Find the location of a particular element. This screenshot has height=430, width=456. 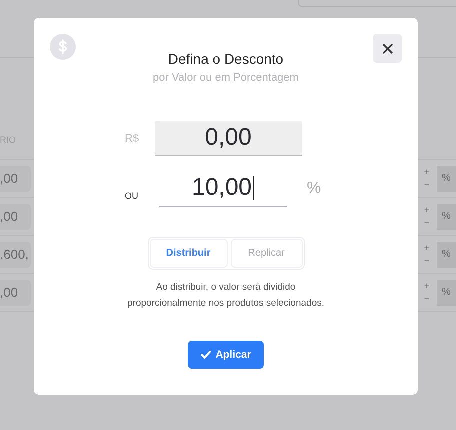

check-icon is located at coordinates (205, 355).